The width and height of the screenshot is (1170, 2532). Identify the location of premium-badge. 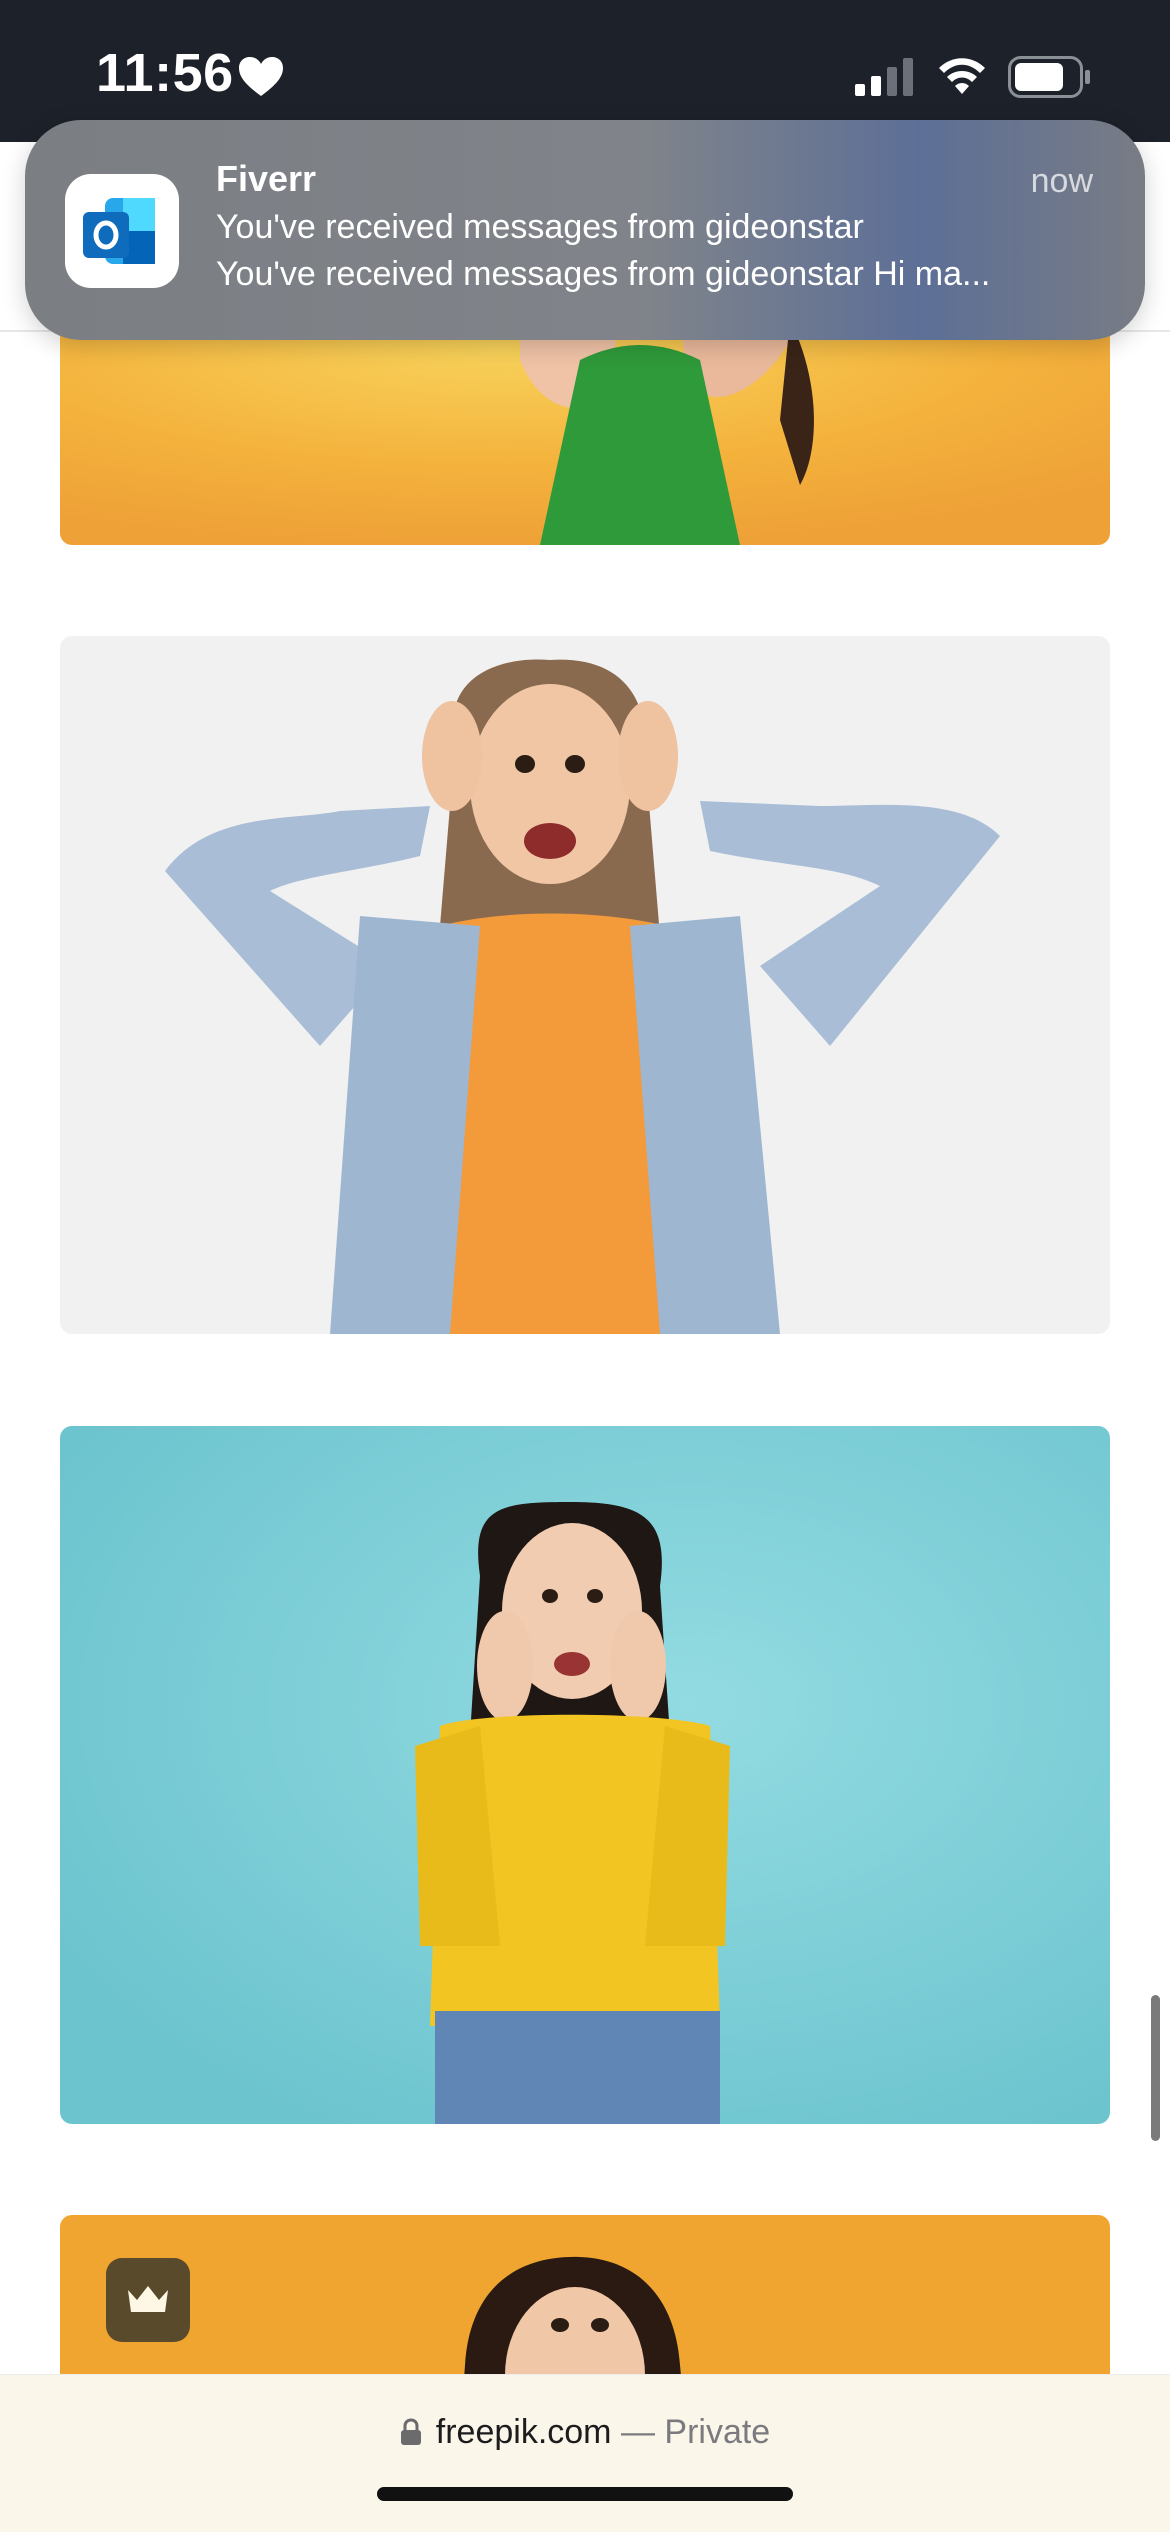
(148, 2300).